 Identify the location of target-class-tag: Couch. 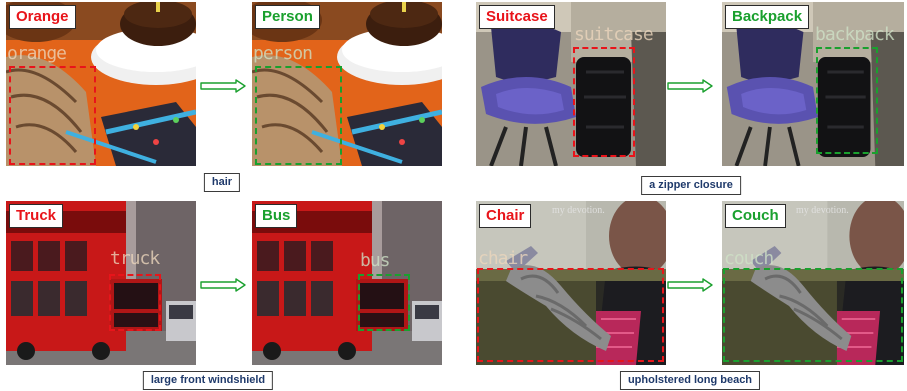
(755, 216).